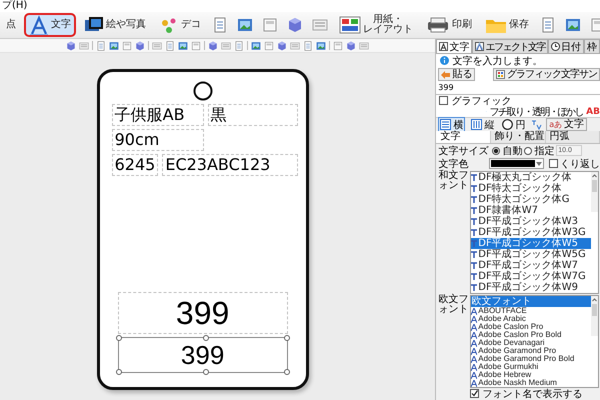  I want to click on toolbar-button: デコ, so click(180, 25).